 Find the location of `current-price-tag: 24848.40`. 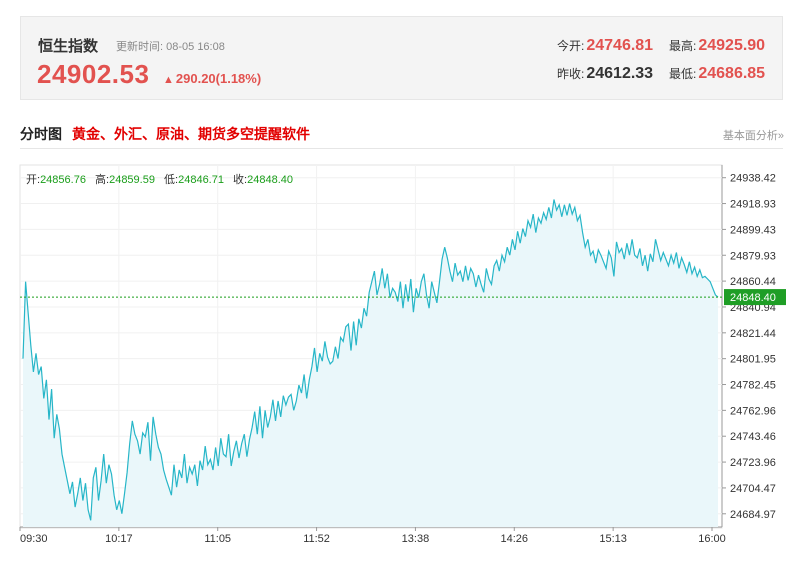

current-price-tag: 24848.40 is located at coordinates (755, 297).